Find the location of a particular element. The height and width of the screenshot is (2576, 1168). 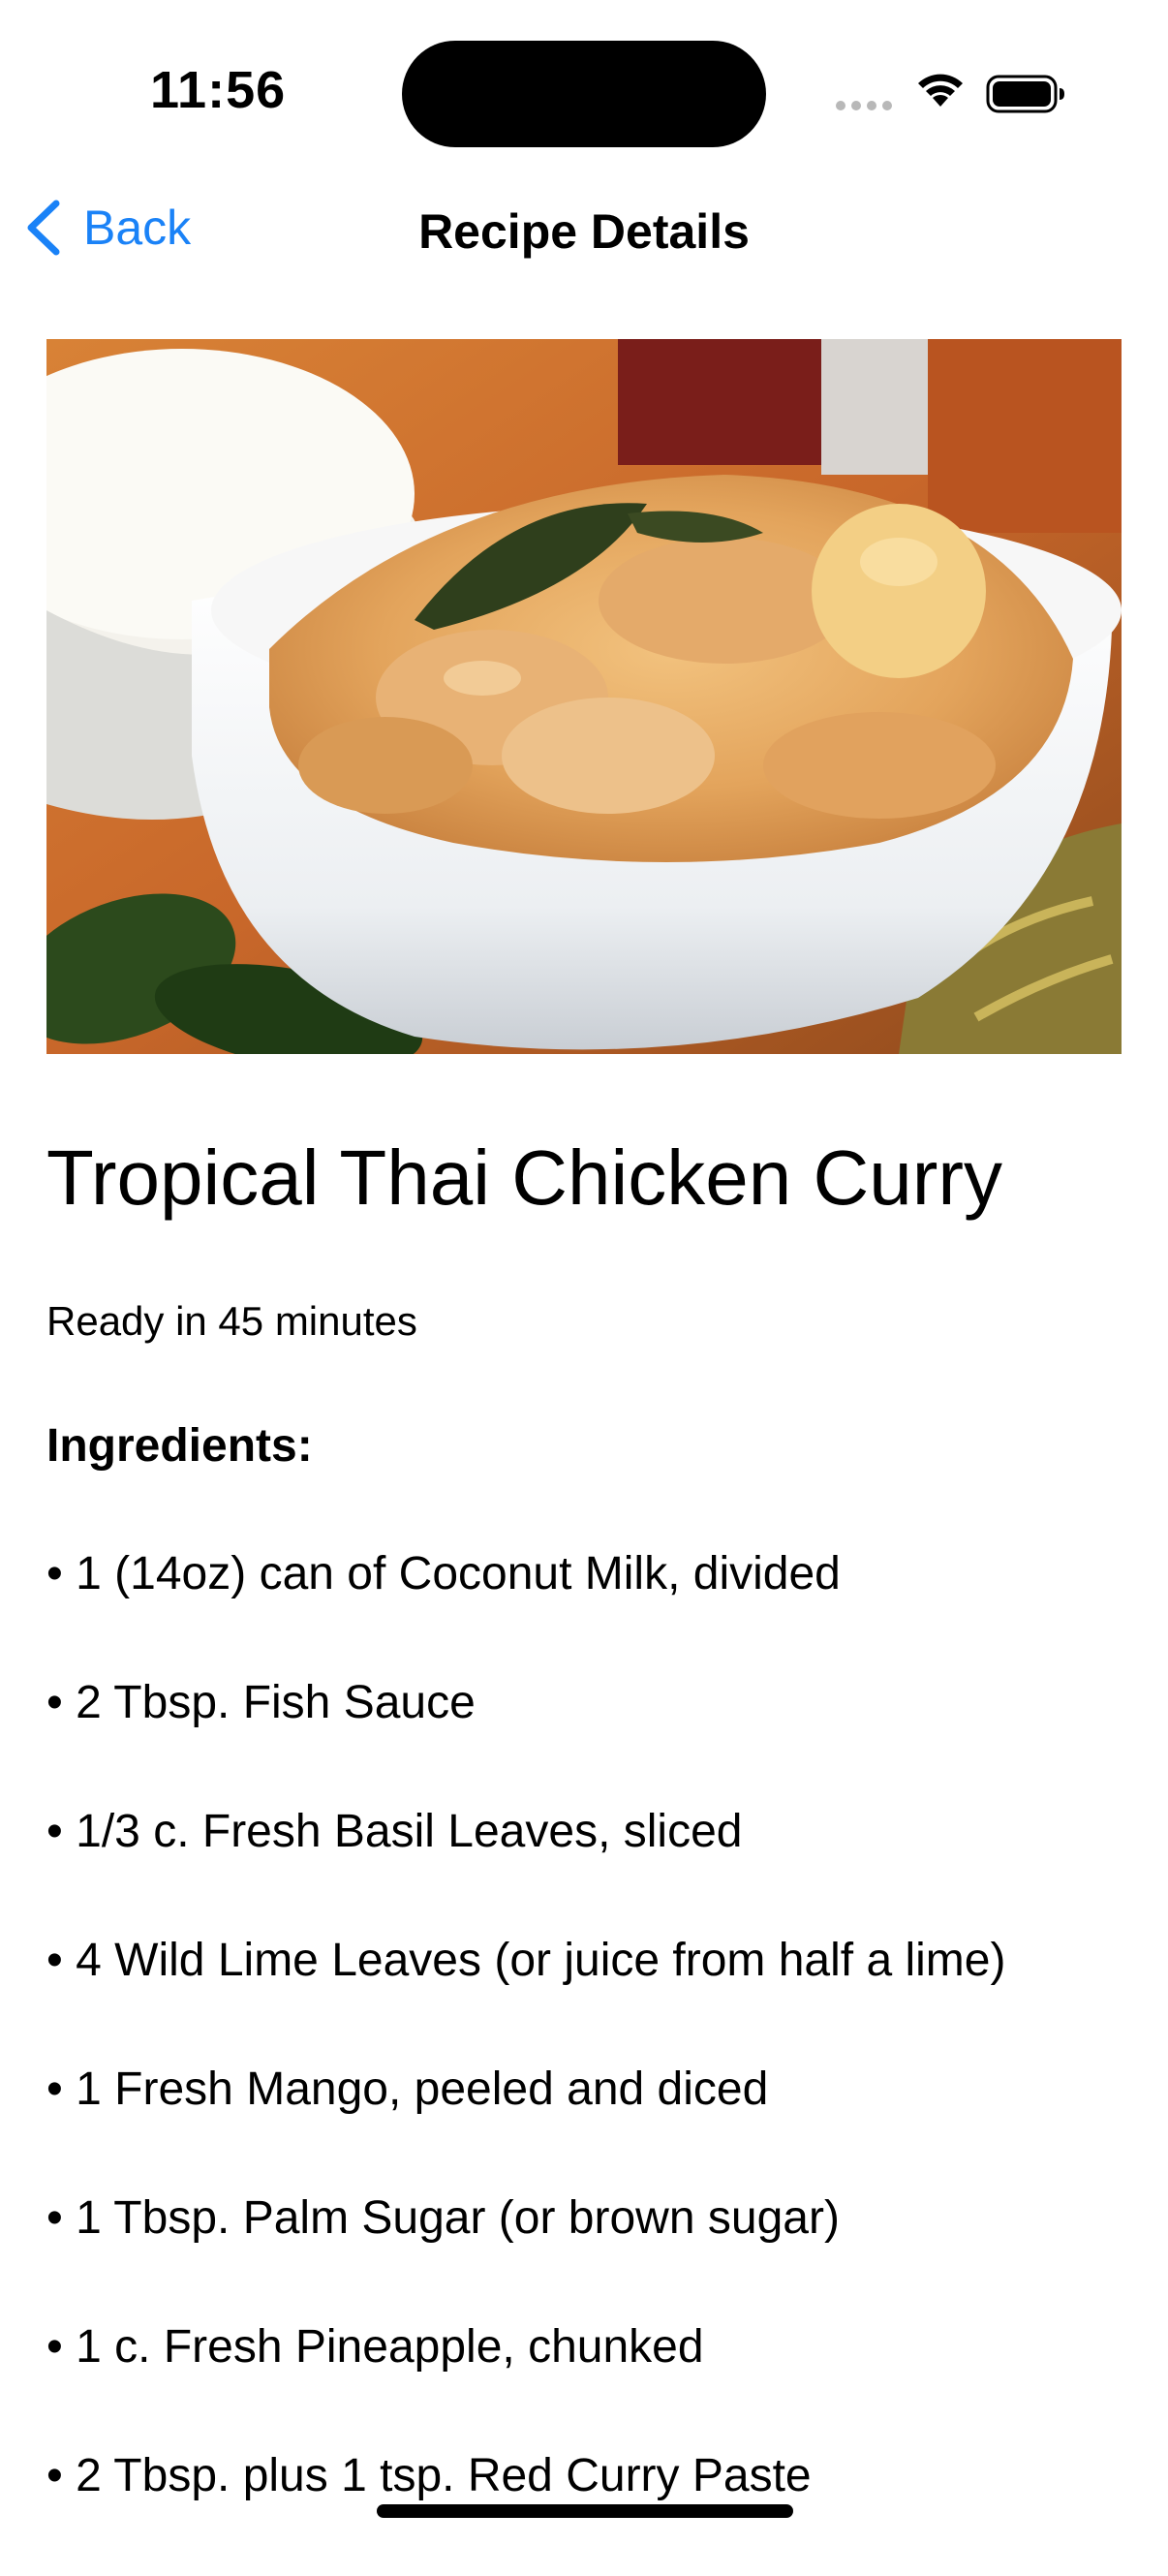

recipe-title: Tropical Thai Chicken Curry is located at coordinates (524, 1177).